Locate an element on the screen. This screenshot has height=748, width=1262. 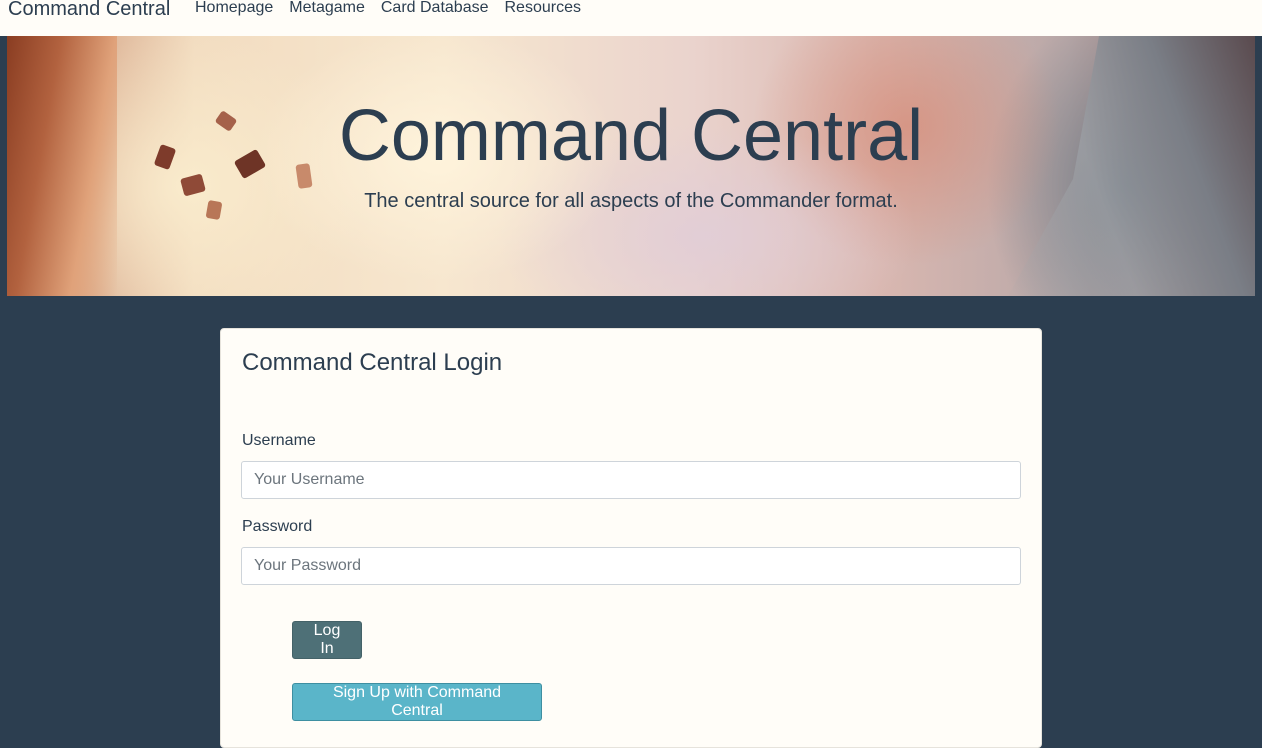
password-input is located at coordinates (631, 566).